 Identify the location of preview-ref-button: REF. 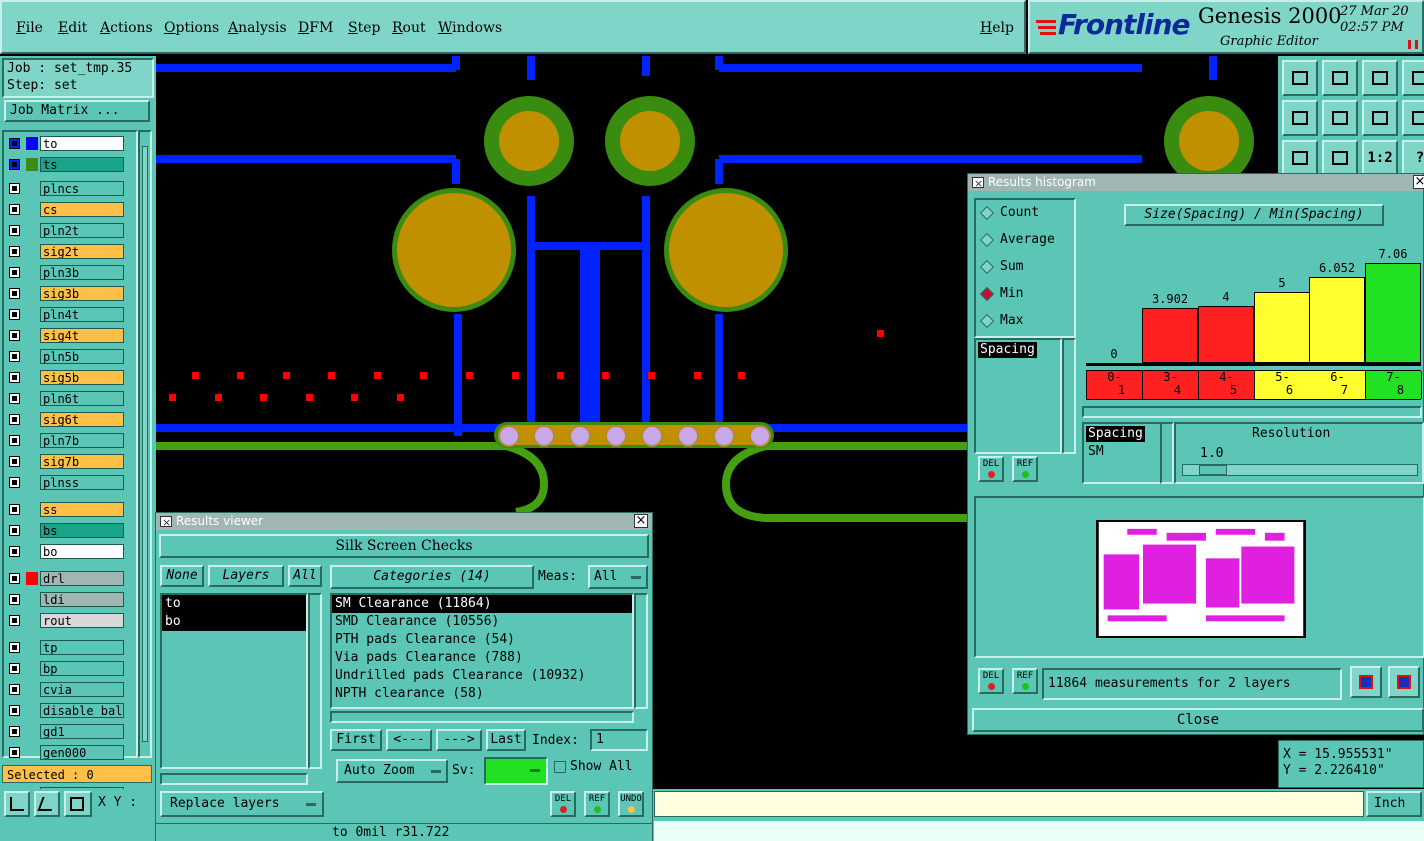
(1025, 681).